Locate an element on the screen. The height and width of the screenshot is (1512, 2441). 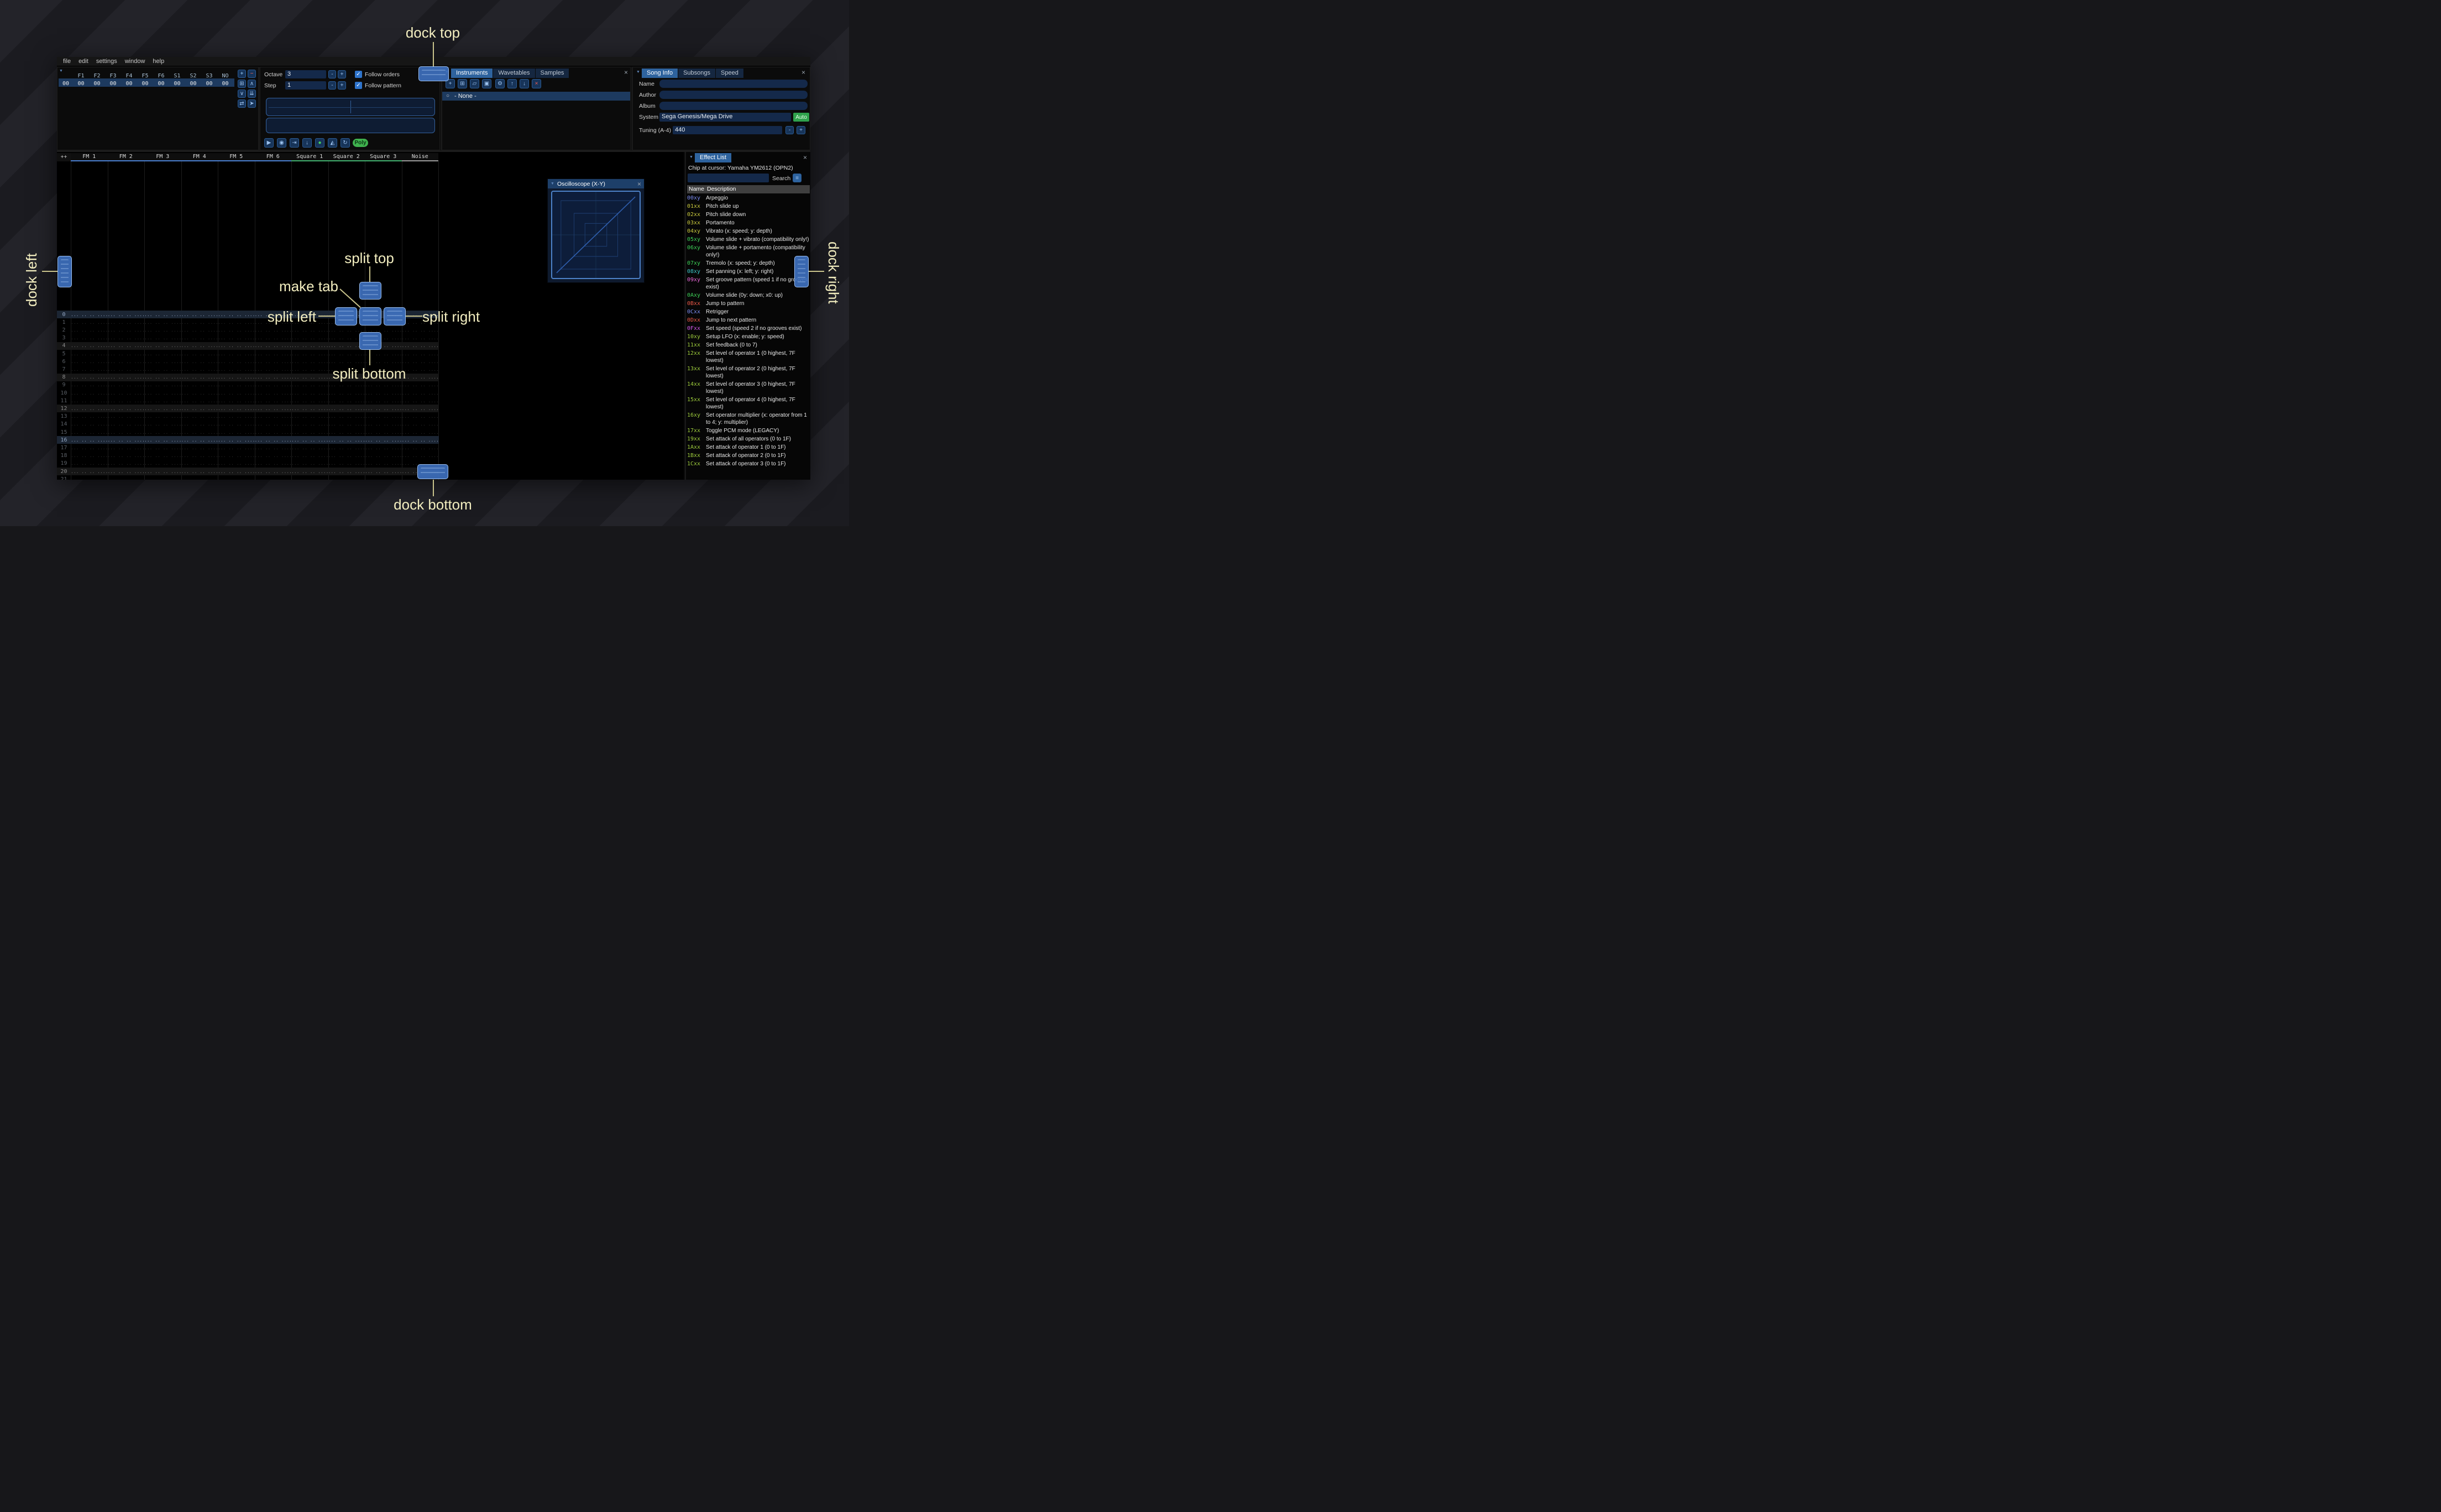
effect-menu-button: ≡ is located at coordinates (797, 178).